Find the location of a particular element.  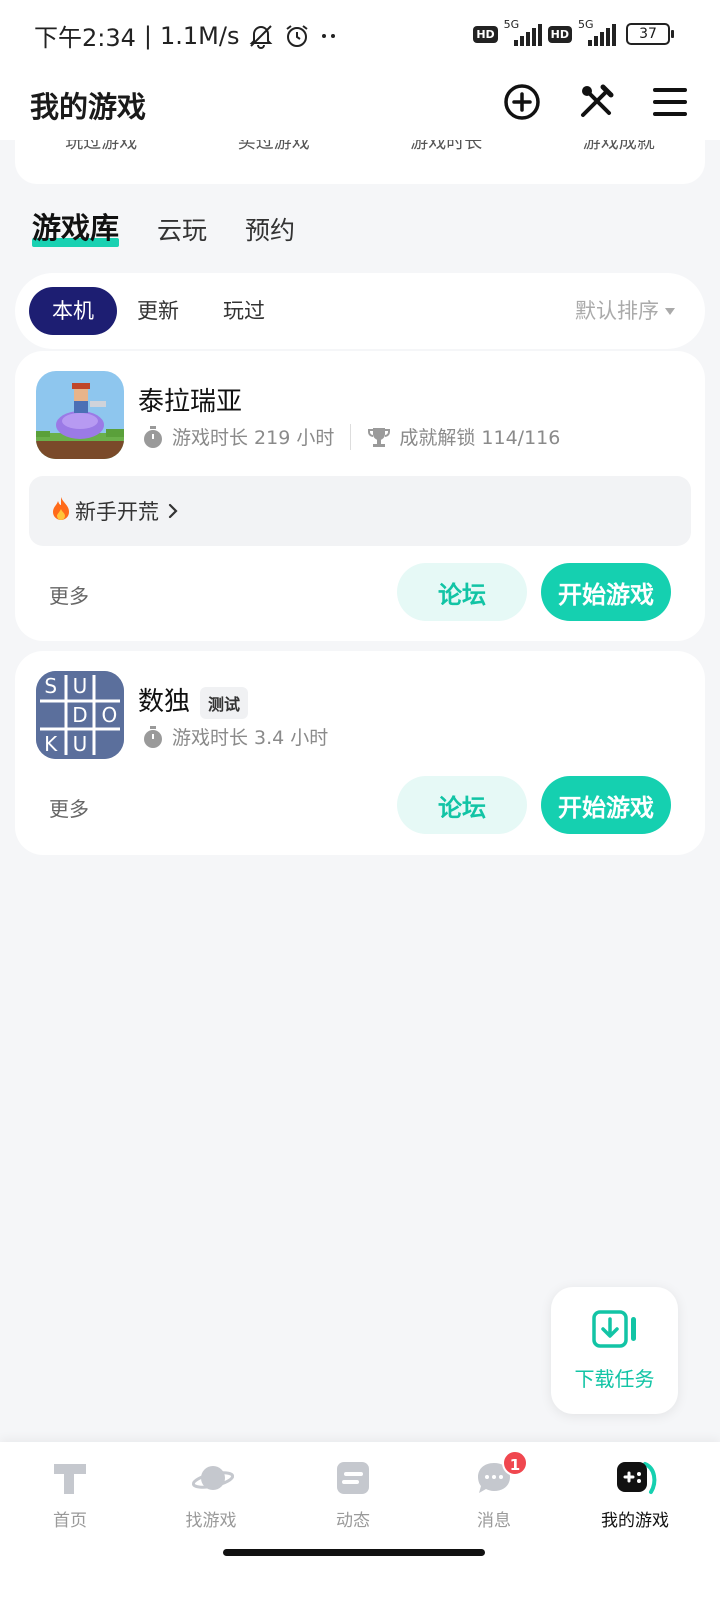

filter-chip-updates: 更新 is located at coordinates (158, 311).